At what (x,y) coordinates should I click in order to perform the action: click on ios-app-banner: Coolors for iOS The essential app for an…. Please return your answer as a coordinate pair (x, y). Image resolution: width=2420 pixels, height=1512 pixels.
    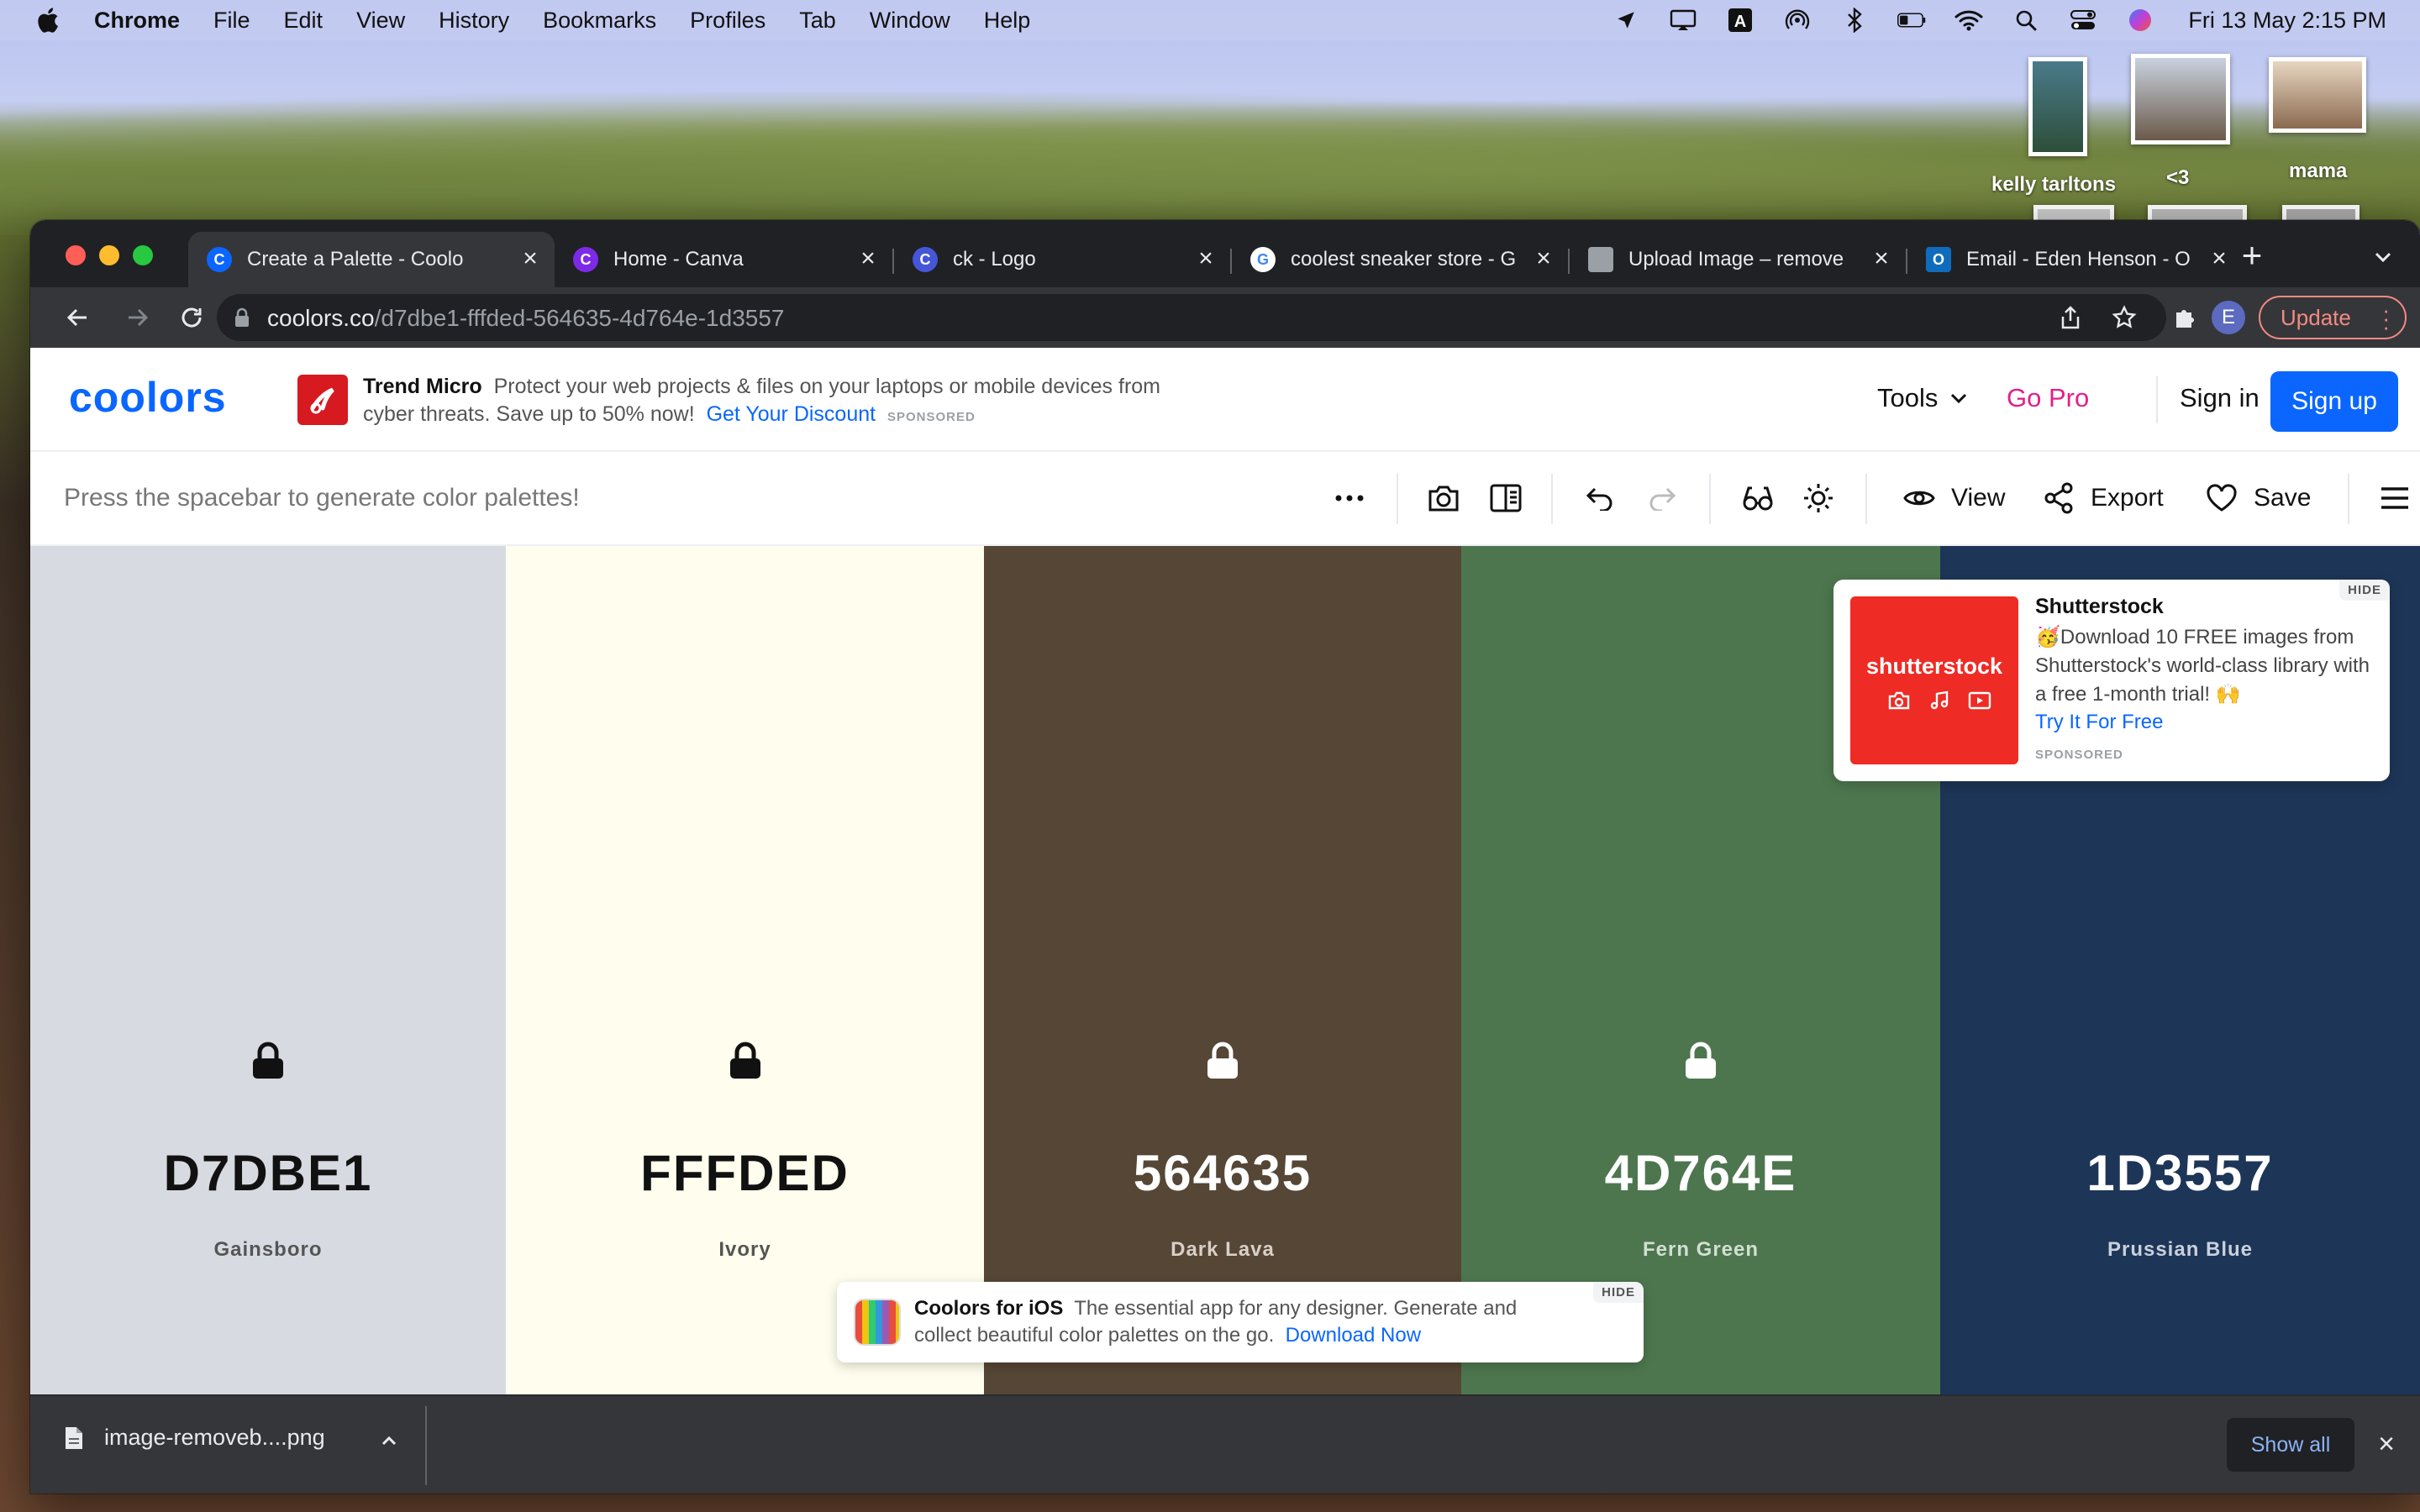
    Looking at the image, I should click on (1240, 1322).